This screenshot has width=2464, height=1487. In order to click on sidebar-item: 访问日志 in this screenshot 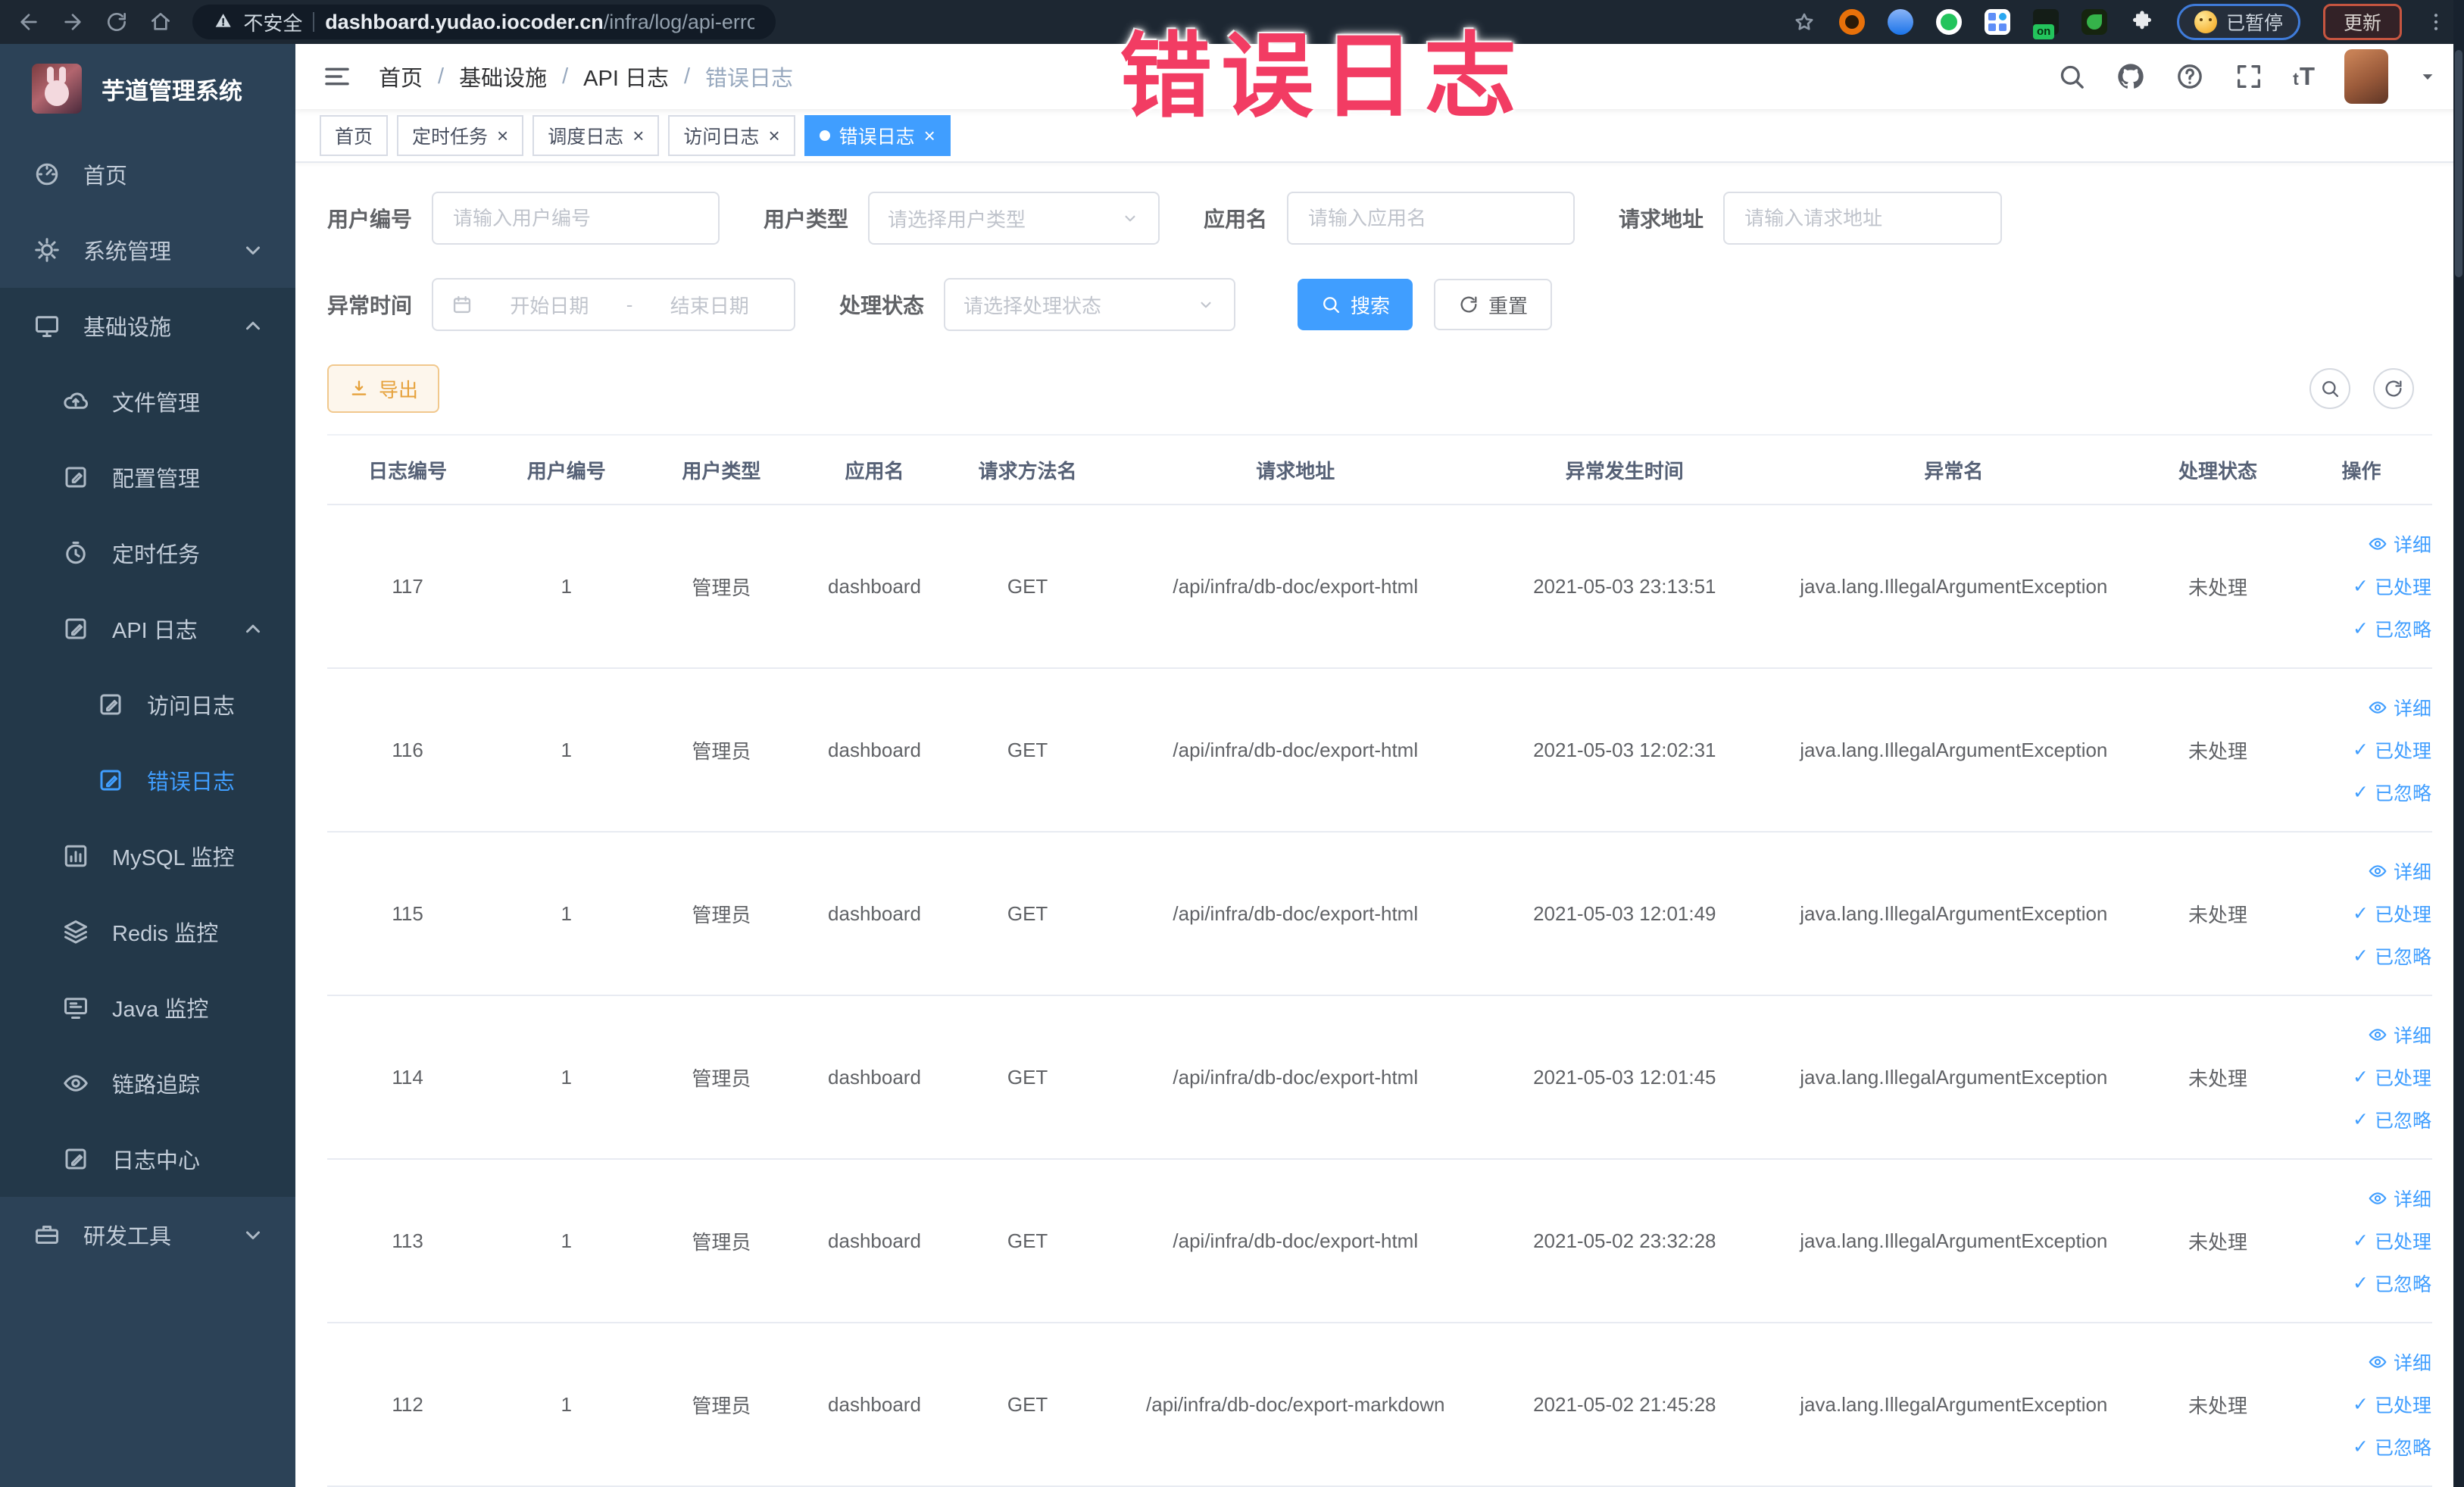, I will do `click(147, 704)`.